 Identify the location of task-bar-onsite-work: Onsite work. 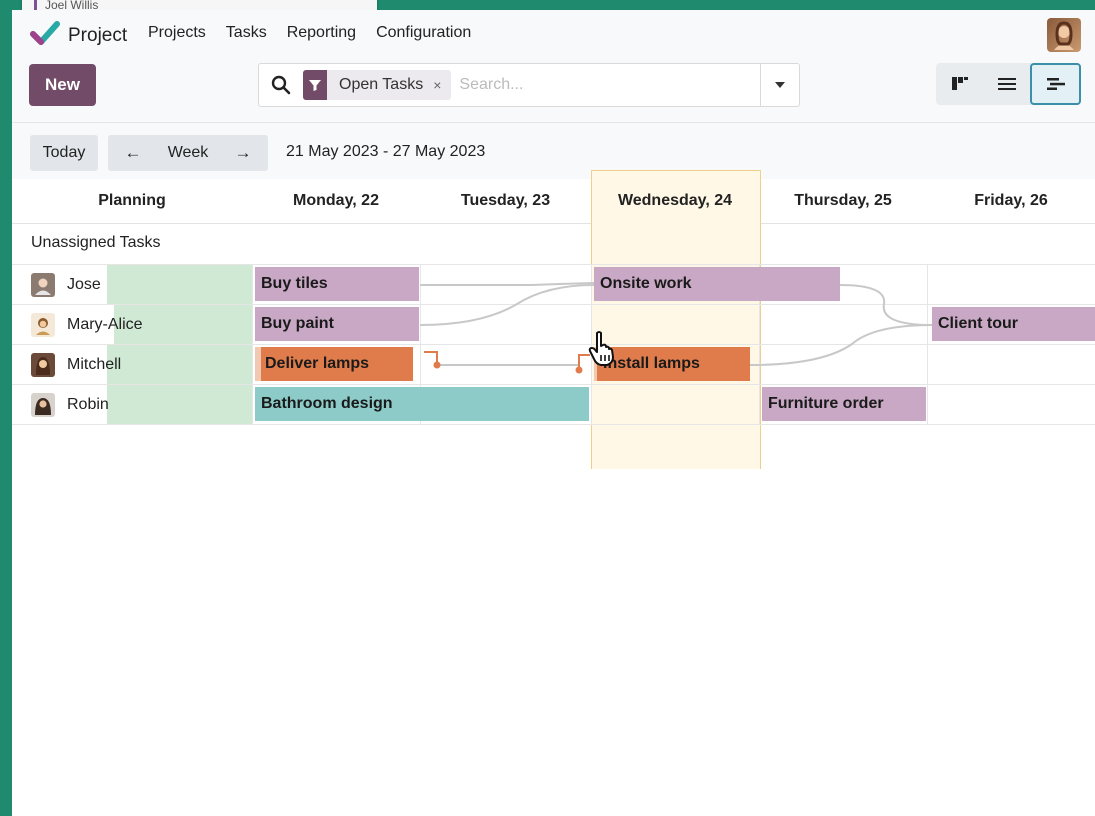
(717, 284).